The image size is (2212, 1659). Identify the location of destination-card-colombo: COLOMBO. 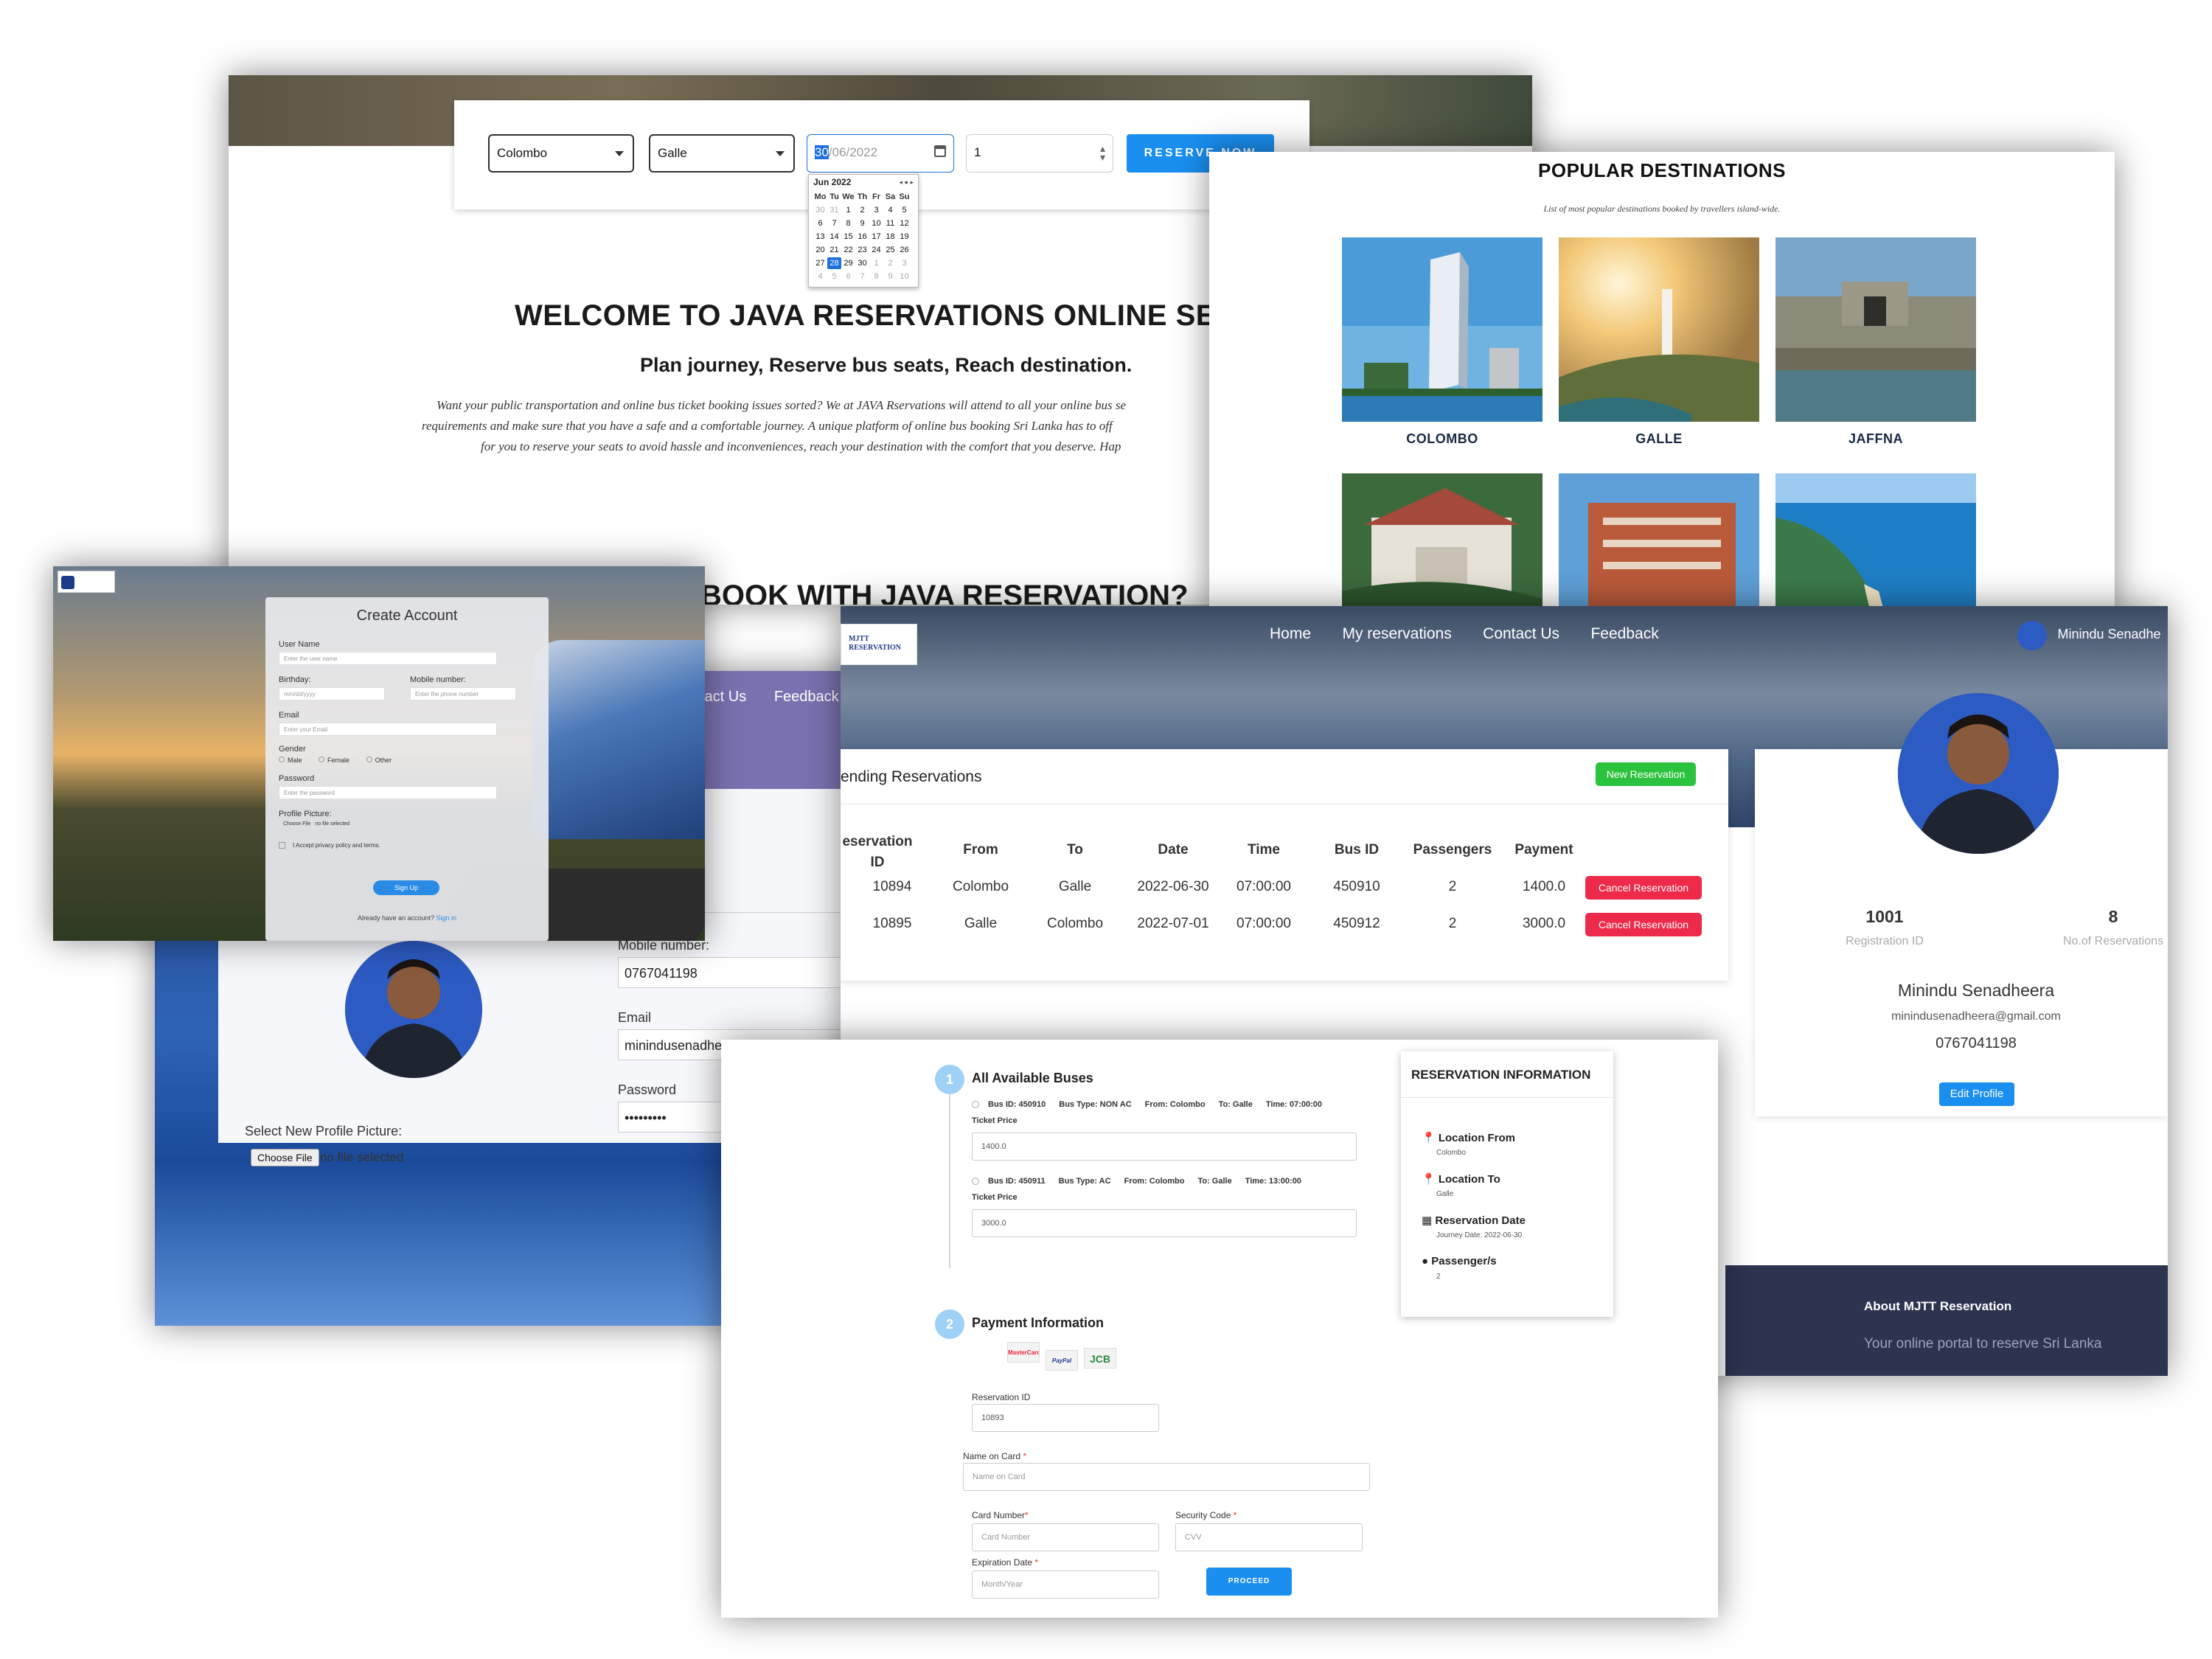
(1442, 346).